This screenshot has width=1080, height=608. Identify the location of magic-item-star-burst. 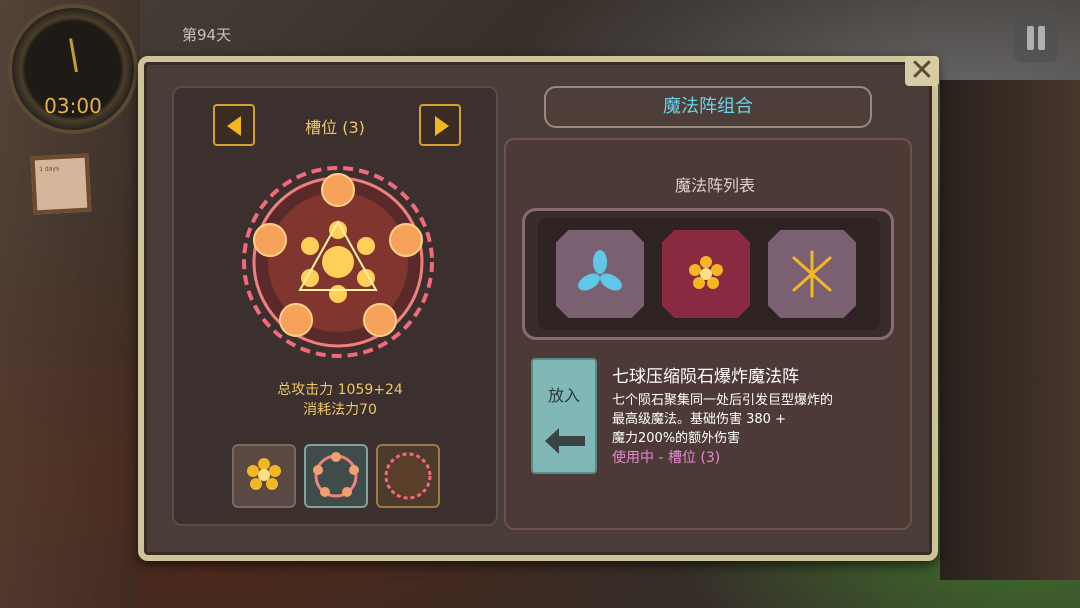
(812, 274).